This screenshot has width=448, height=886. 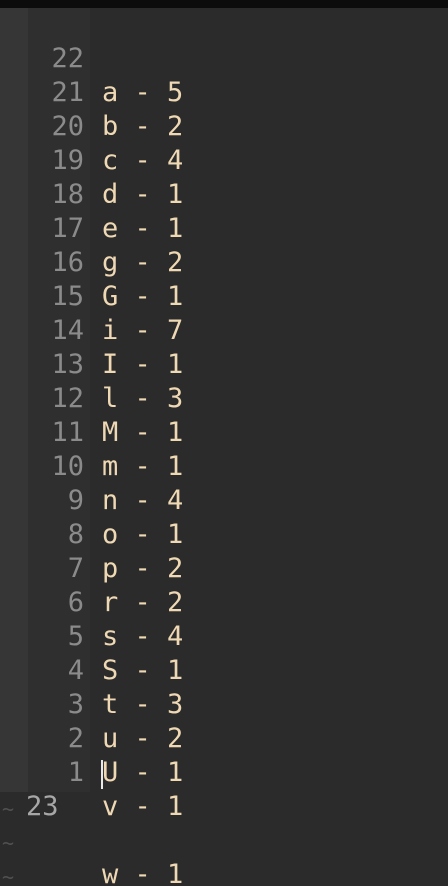 I want to click on buffer-line-9: 9 o - 1, so click(x=224, y=500).